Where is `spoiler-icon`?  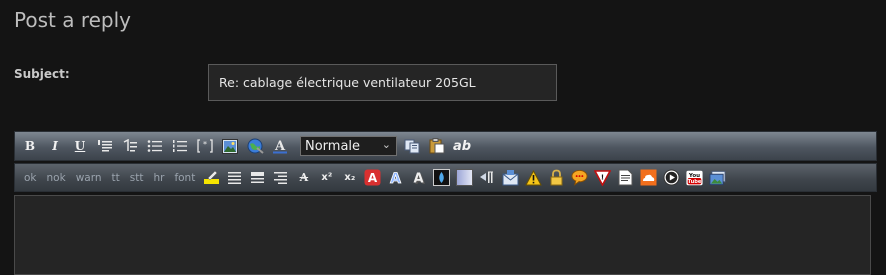
spoiler-icon is located at coordinates (510, 177).